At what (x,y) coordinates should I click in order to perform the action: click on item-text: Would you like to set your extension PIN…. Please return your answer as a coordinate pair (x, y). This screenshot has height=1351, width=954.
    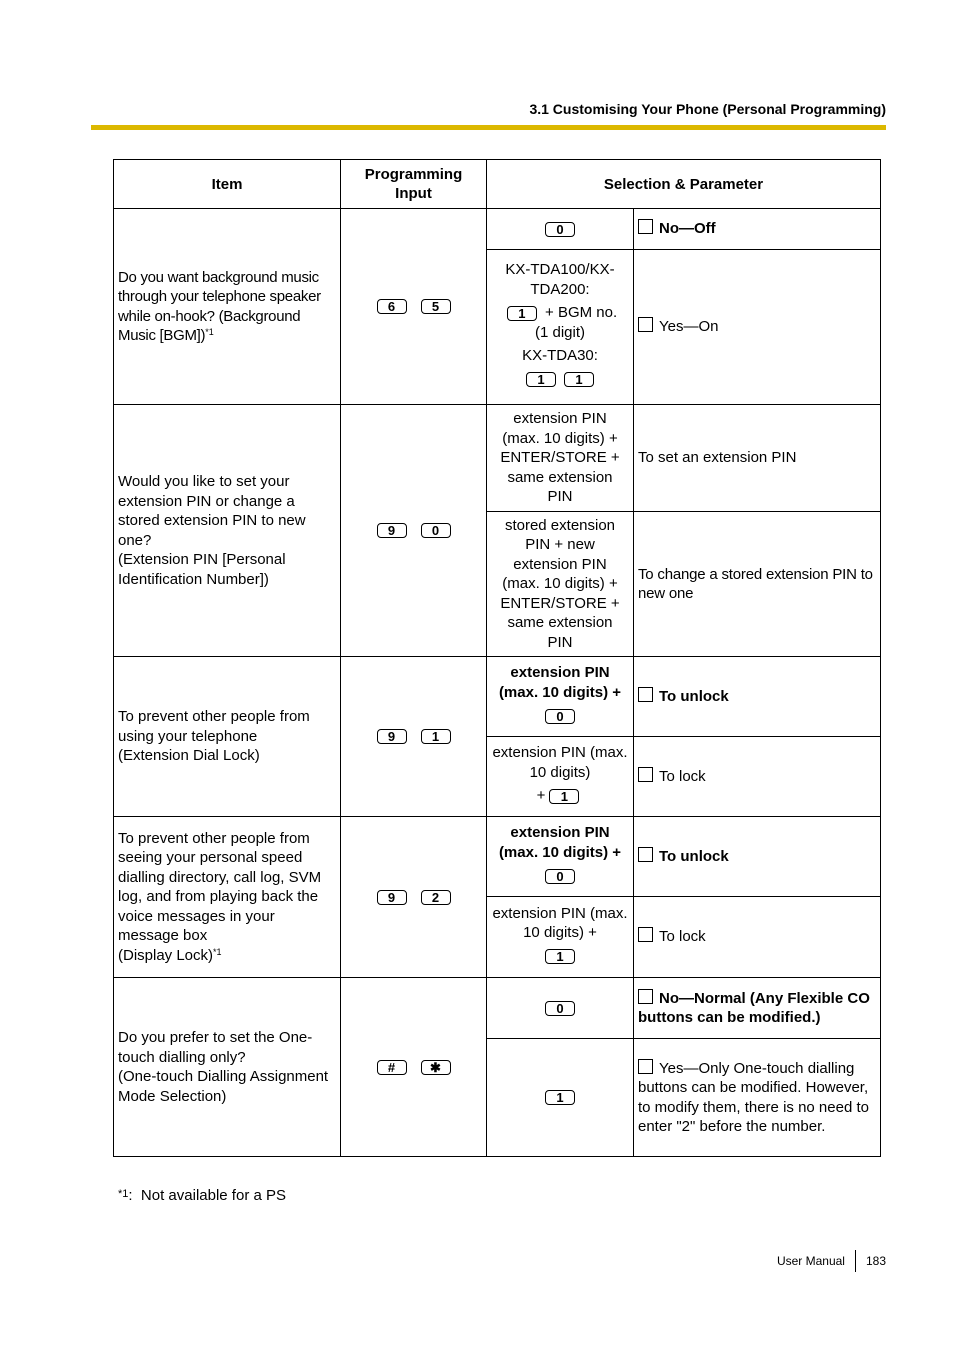
    Looking at the image, I should click on (212, 511).